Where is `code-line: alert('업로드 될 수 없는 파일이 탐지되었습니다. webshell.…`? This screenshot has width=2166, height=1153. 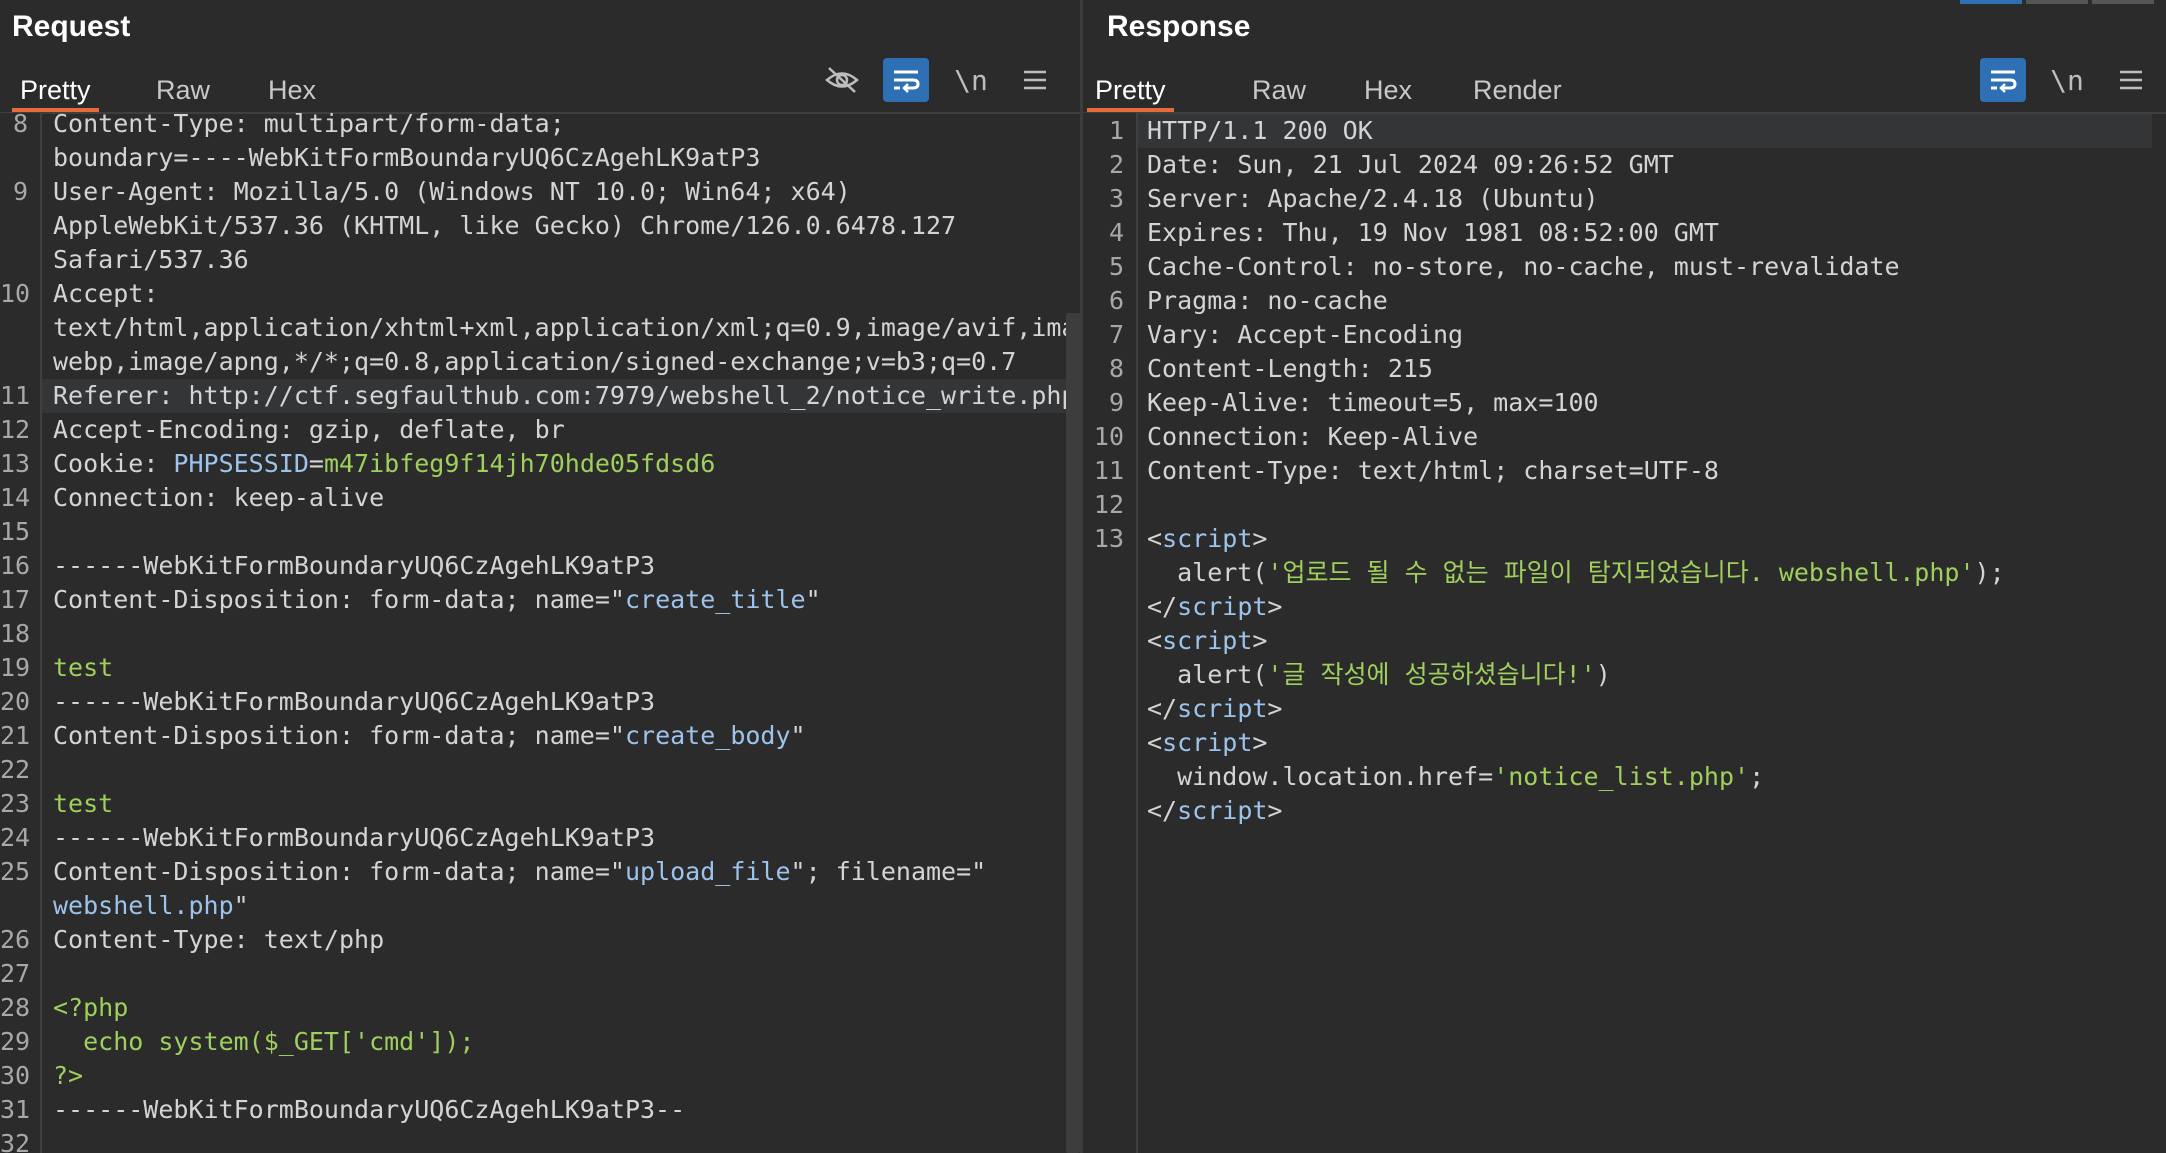 code-line: alert('업로드 될 수 없는 파일이 탐지되었습니다. webshell.… is located at coordinates (1624, 573).